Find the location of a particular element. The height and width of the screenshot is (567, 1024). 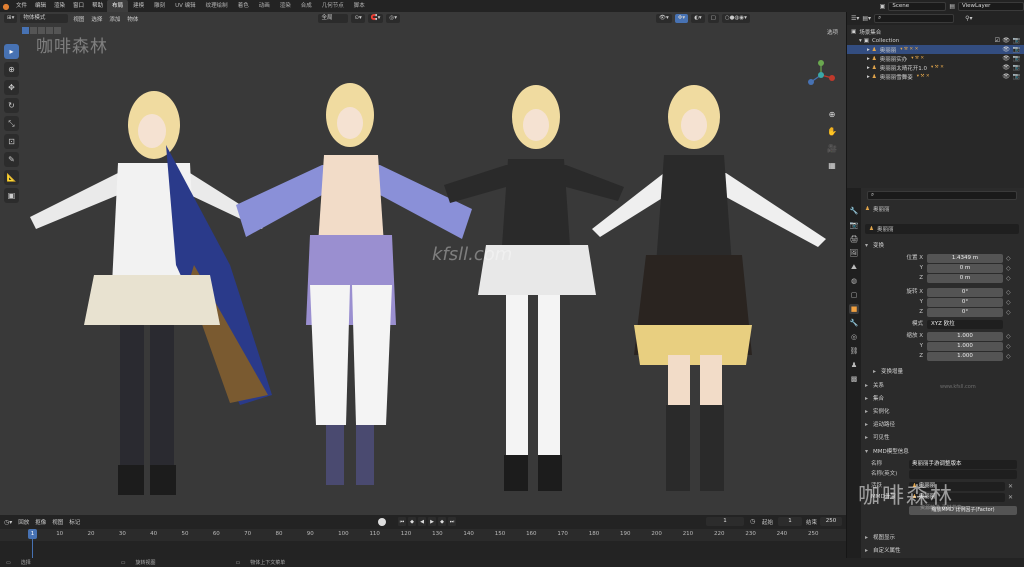

orientation-select: 全局 is located at coordinates (333, 18).